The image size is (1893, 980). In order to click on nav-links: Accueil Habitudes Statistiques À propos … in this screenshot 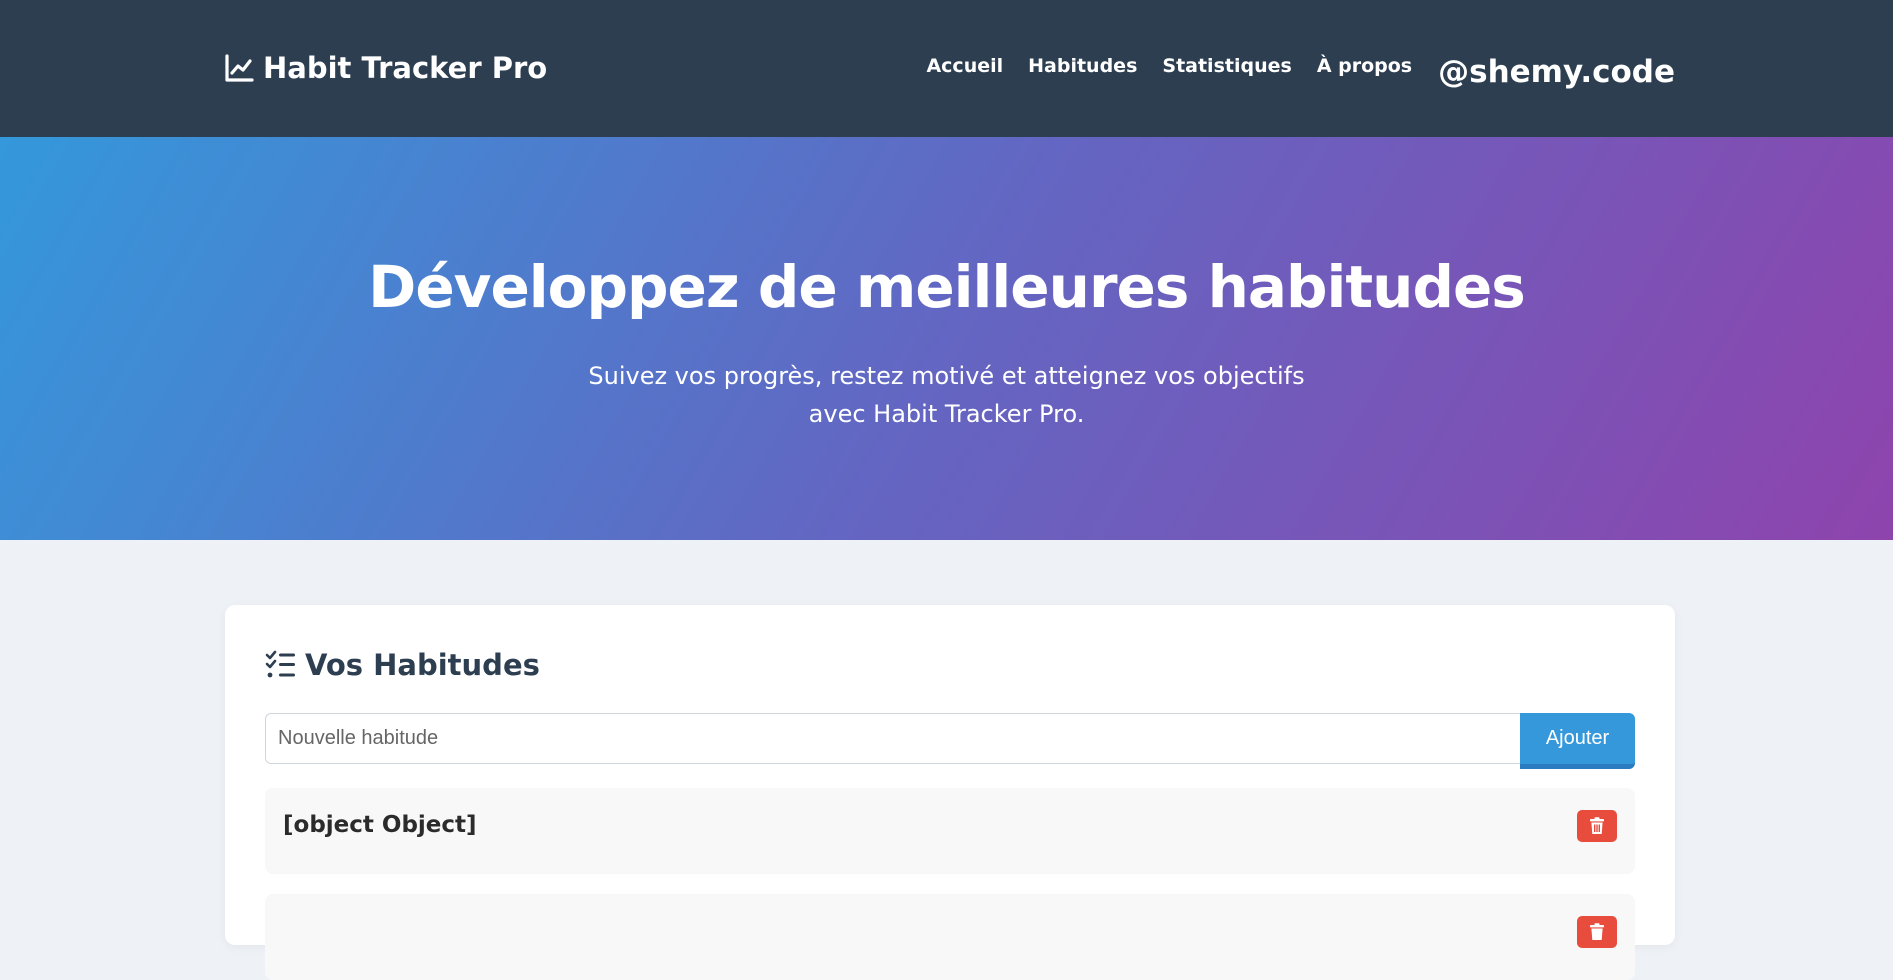, I will do `click(1288, 69)`.